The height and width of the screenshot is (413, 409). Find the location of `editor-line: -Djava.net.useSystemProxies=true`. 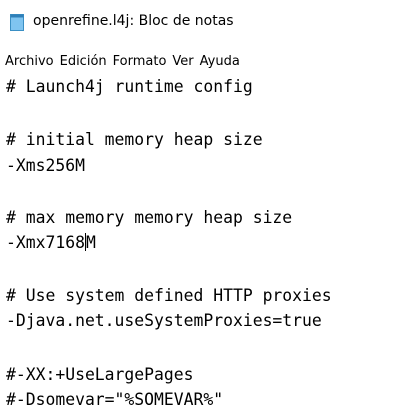

editor-line: -Djava.net.useSystemProxies=true is located at coordinates (164, 320).